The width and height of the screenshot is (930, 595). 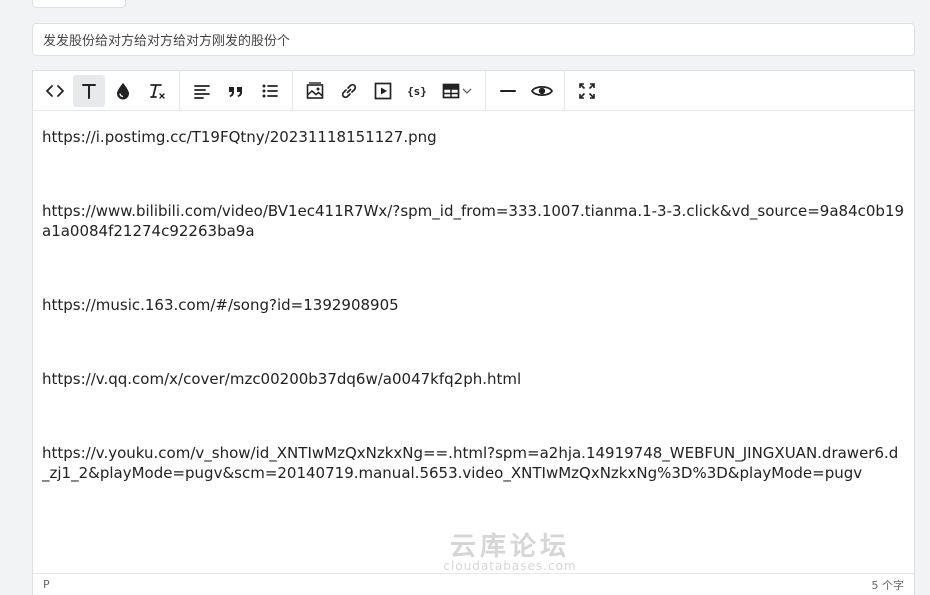 I want to click on code-block-button: {s}, so click(x=417, y=91).